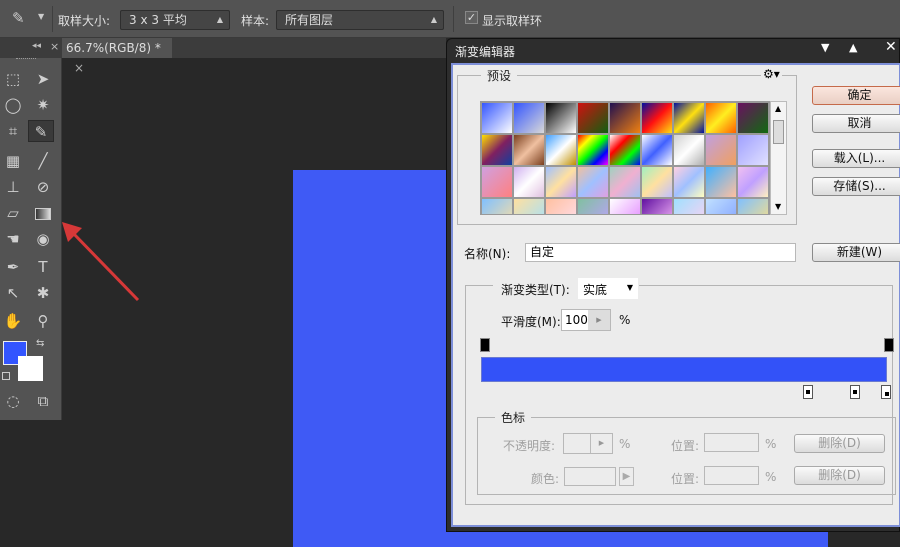 The image size is (900, 547). I want to click on show-ring-checkbox: ✓, so click(471, 17).